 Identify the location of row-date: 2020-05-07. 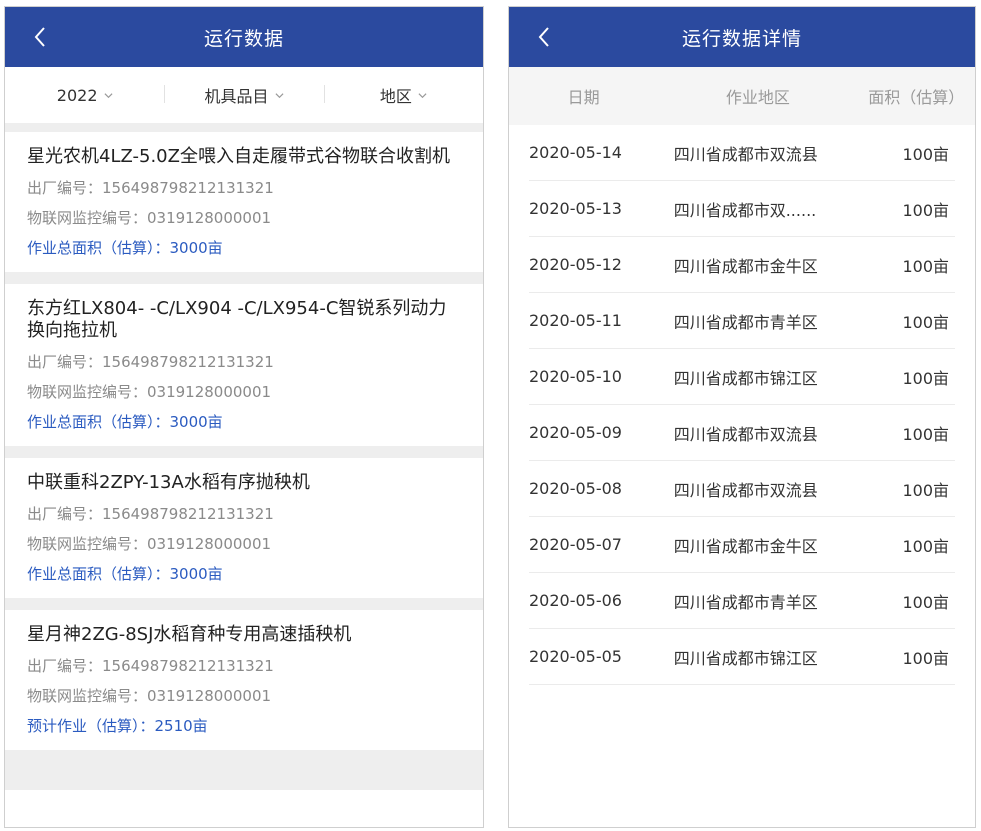
(575, 544).